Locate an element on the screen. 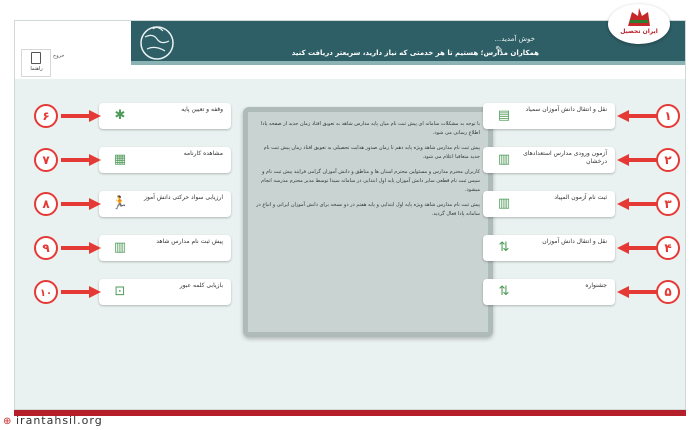 The image size is (700, 430). right-menu-item: نقل و انتقال دانش آموزان ⇅ is located at coordinates (549, 248).